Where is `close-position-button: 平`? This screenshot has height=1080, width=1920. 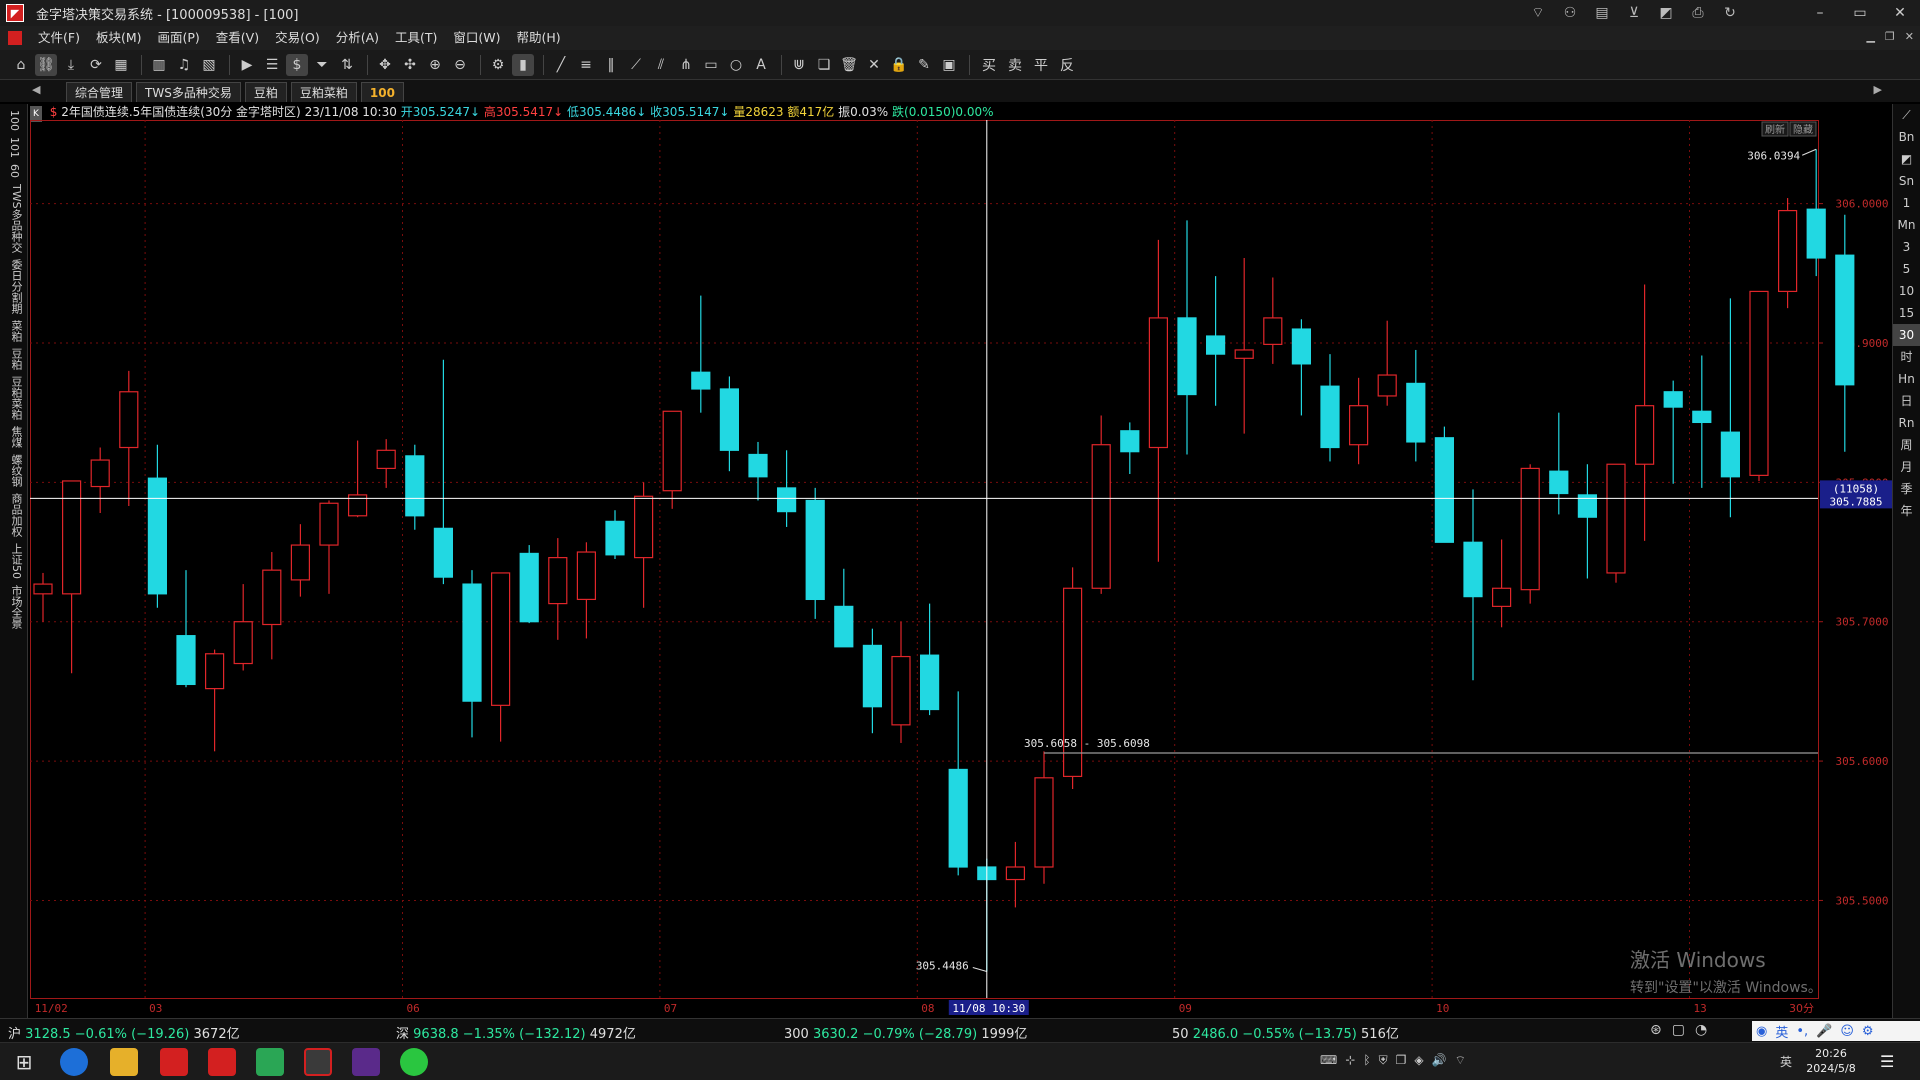 close-position-button: 平 is located at coordinates (1041, 65).